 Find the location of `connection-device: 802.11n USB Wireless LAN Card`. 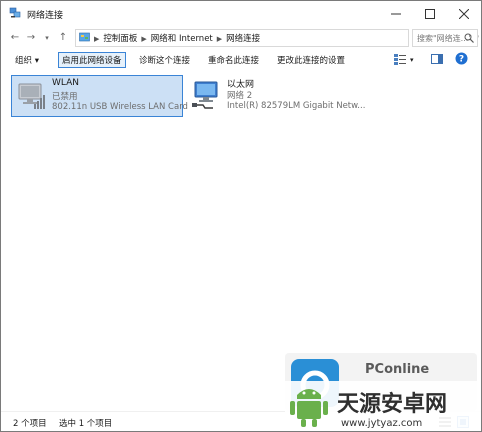

connection-device: 802.11n USB Wireless LAN Card is located at coordinates (120, 107).